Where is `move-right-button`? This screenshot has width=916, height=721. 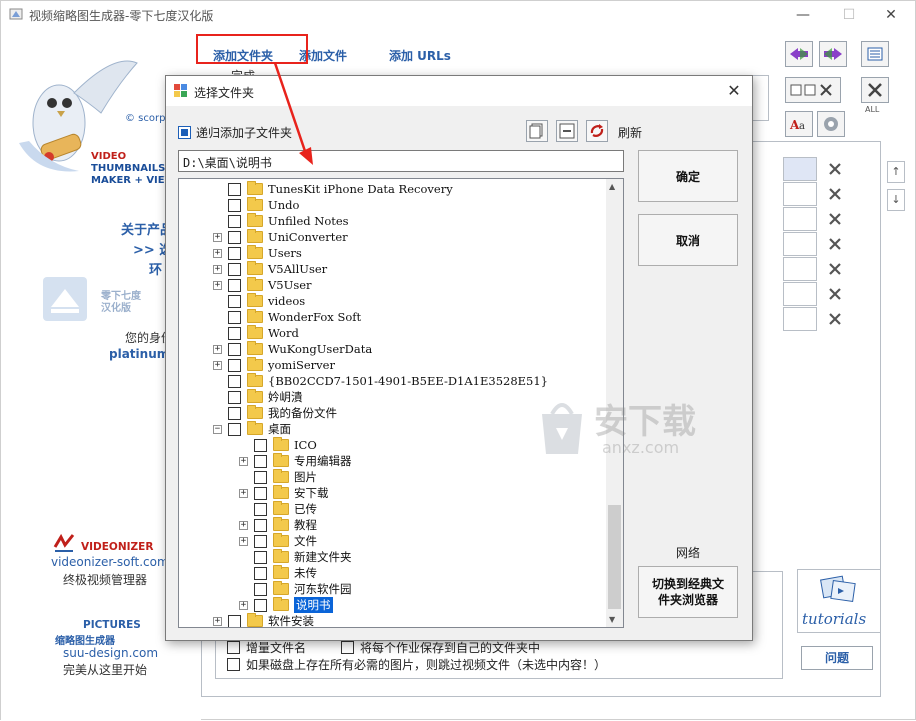
move-right-button is located at coordinates (833, 54).